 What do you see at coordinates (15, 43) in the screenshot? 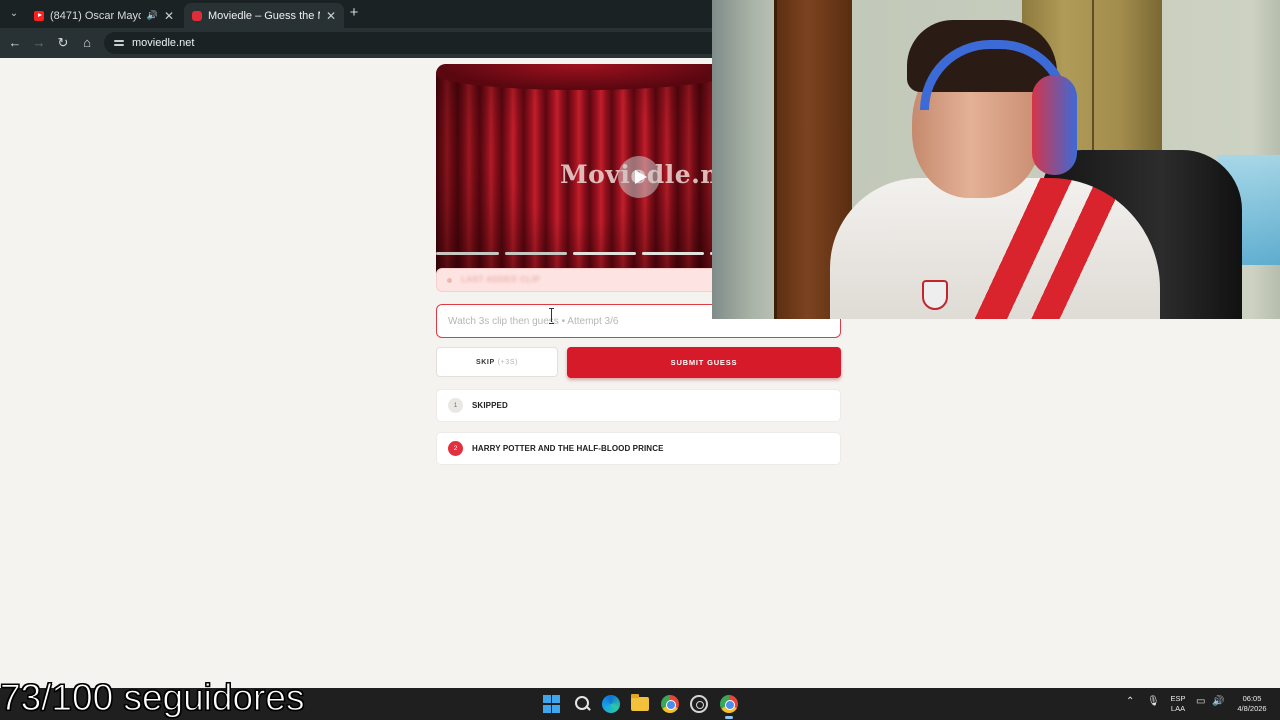
I see `back-arrow-icon: ←` at bounding box center [15, 43].